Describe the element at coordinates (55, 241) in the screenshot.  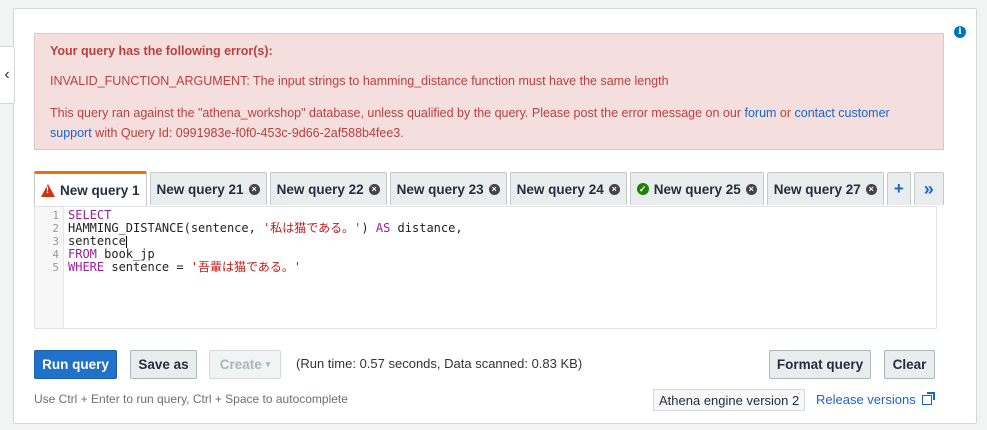
I see `line-number: 3` at that location.